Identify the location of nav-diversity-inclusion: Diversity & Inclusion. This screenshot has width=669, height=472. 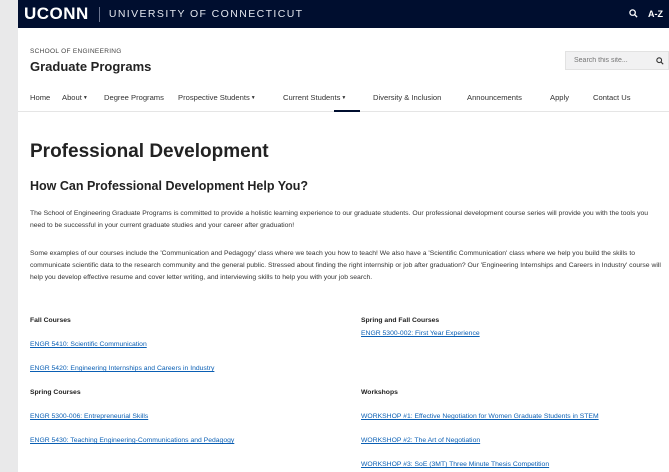
(407, 97).